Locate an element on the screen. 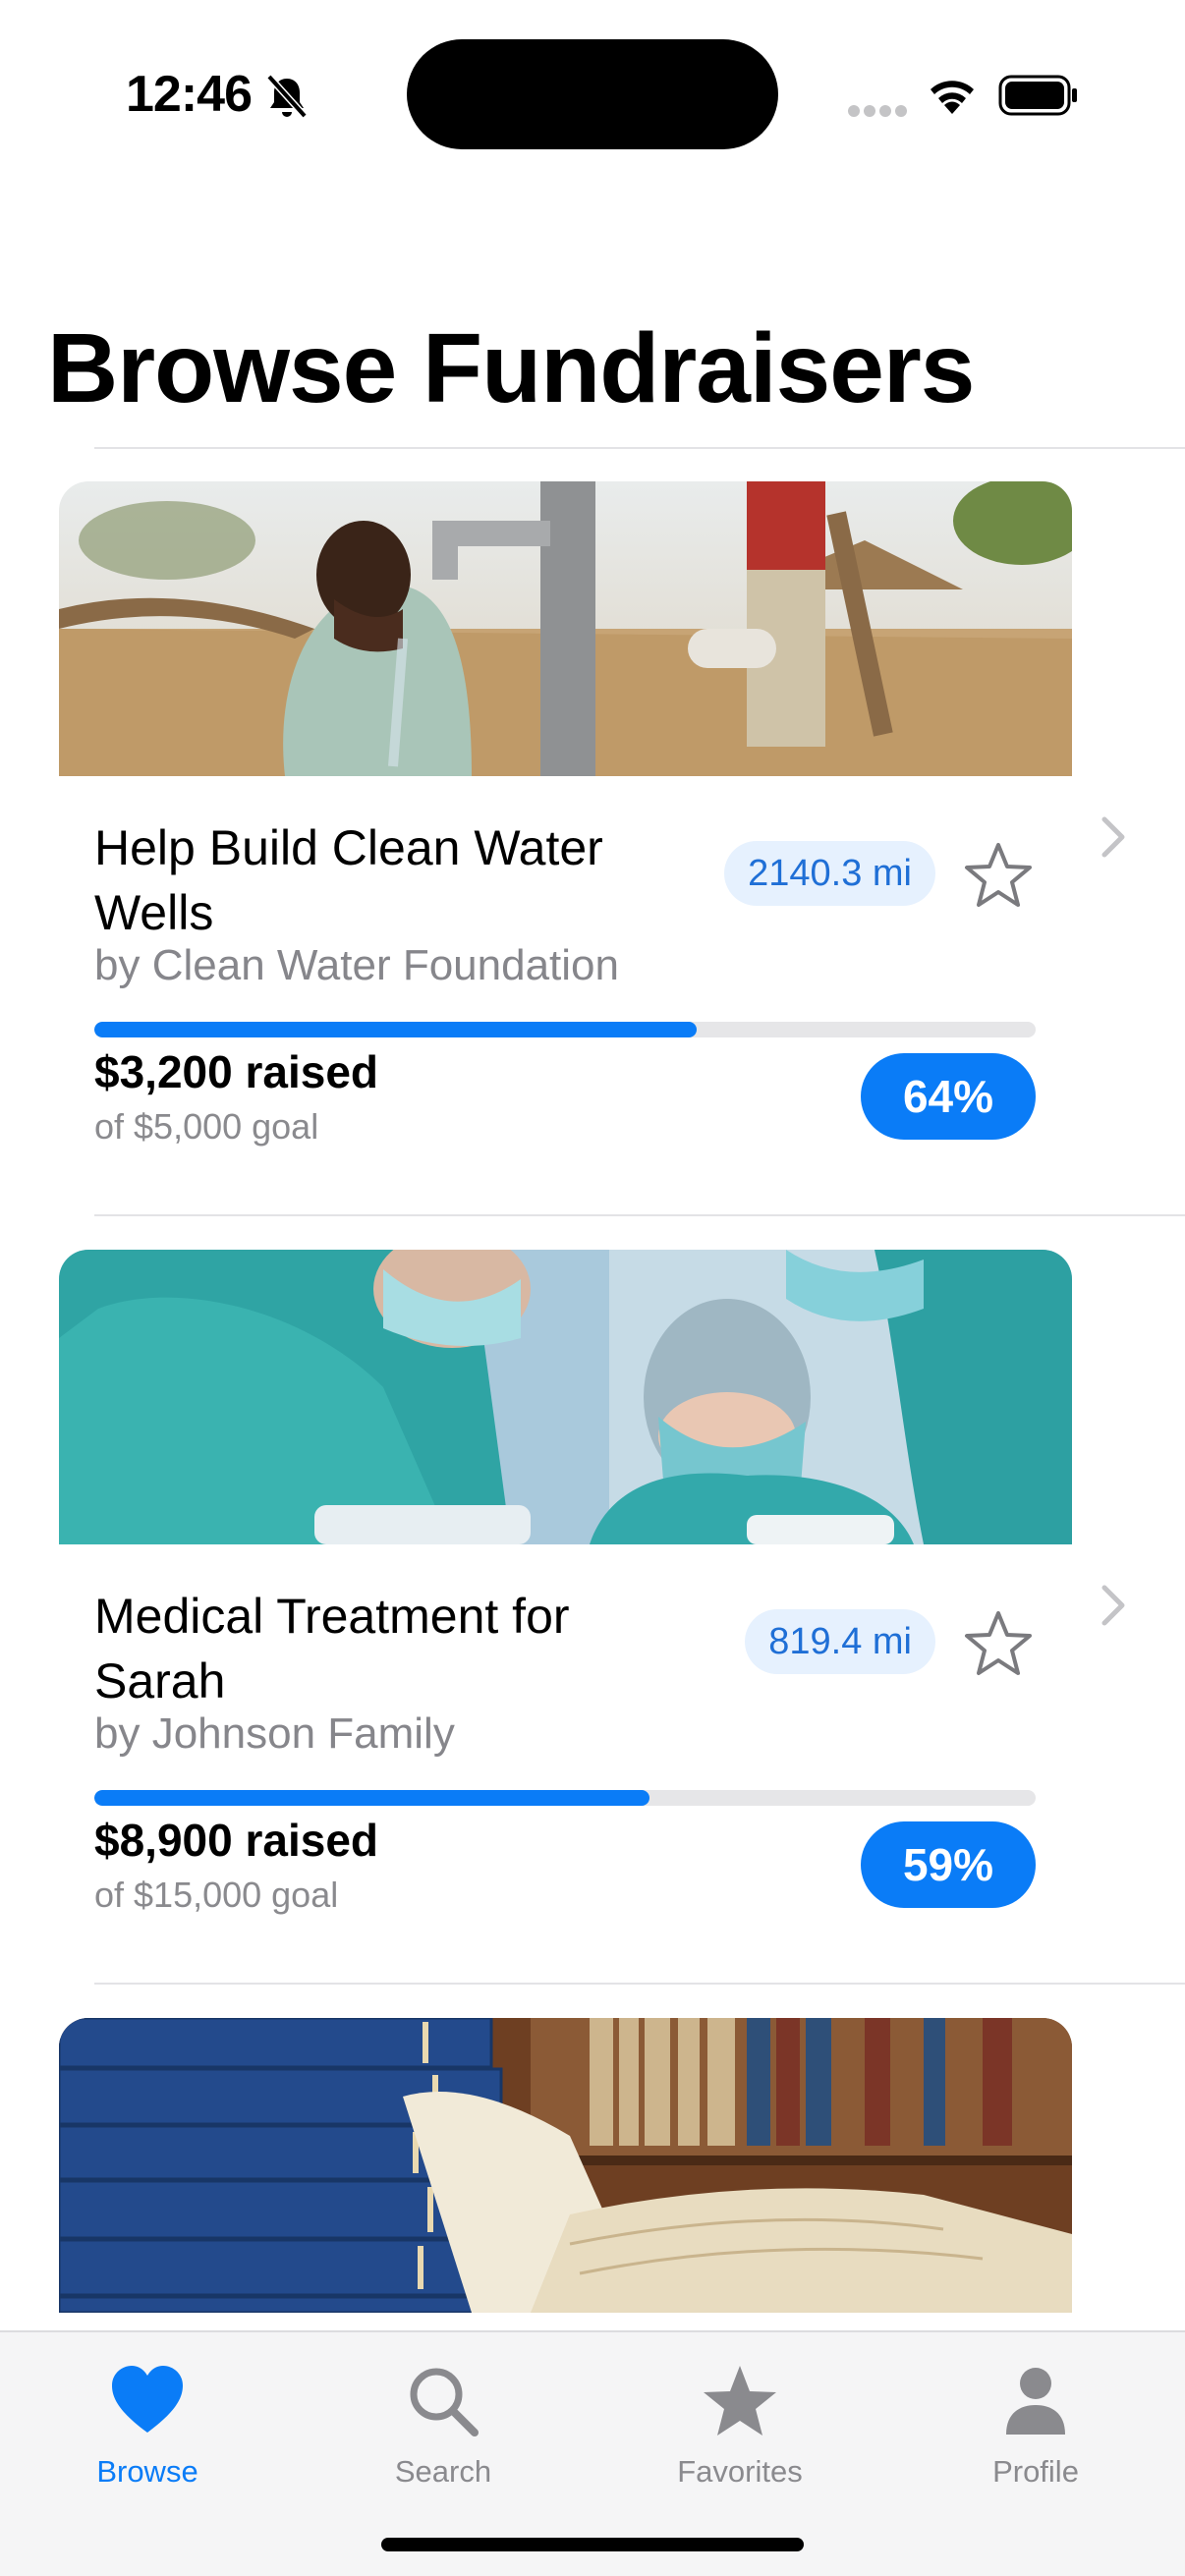 Image resolution: width=1185 pixels, height=2576 pixels. tab-label: Favorites is located at coordinates (740, 2471).